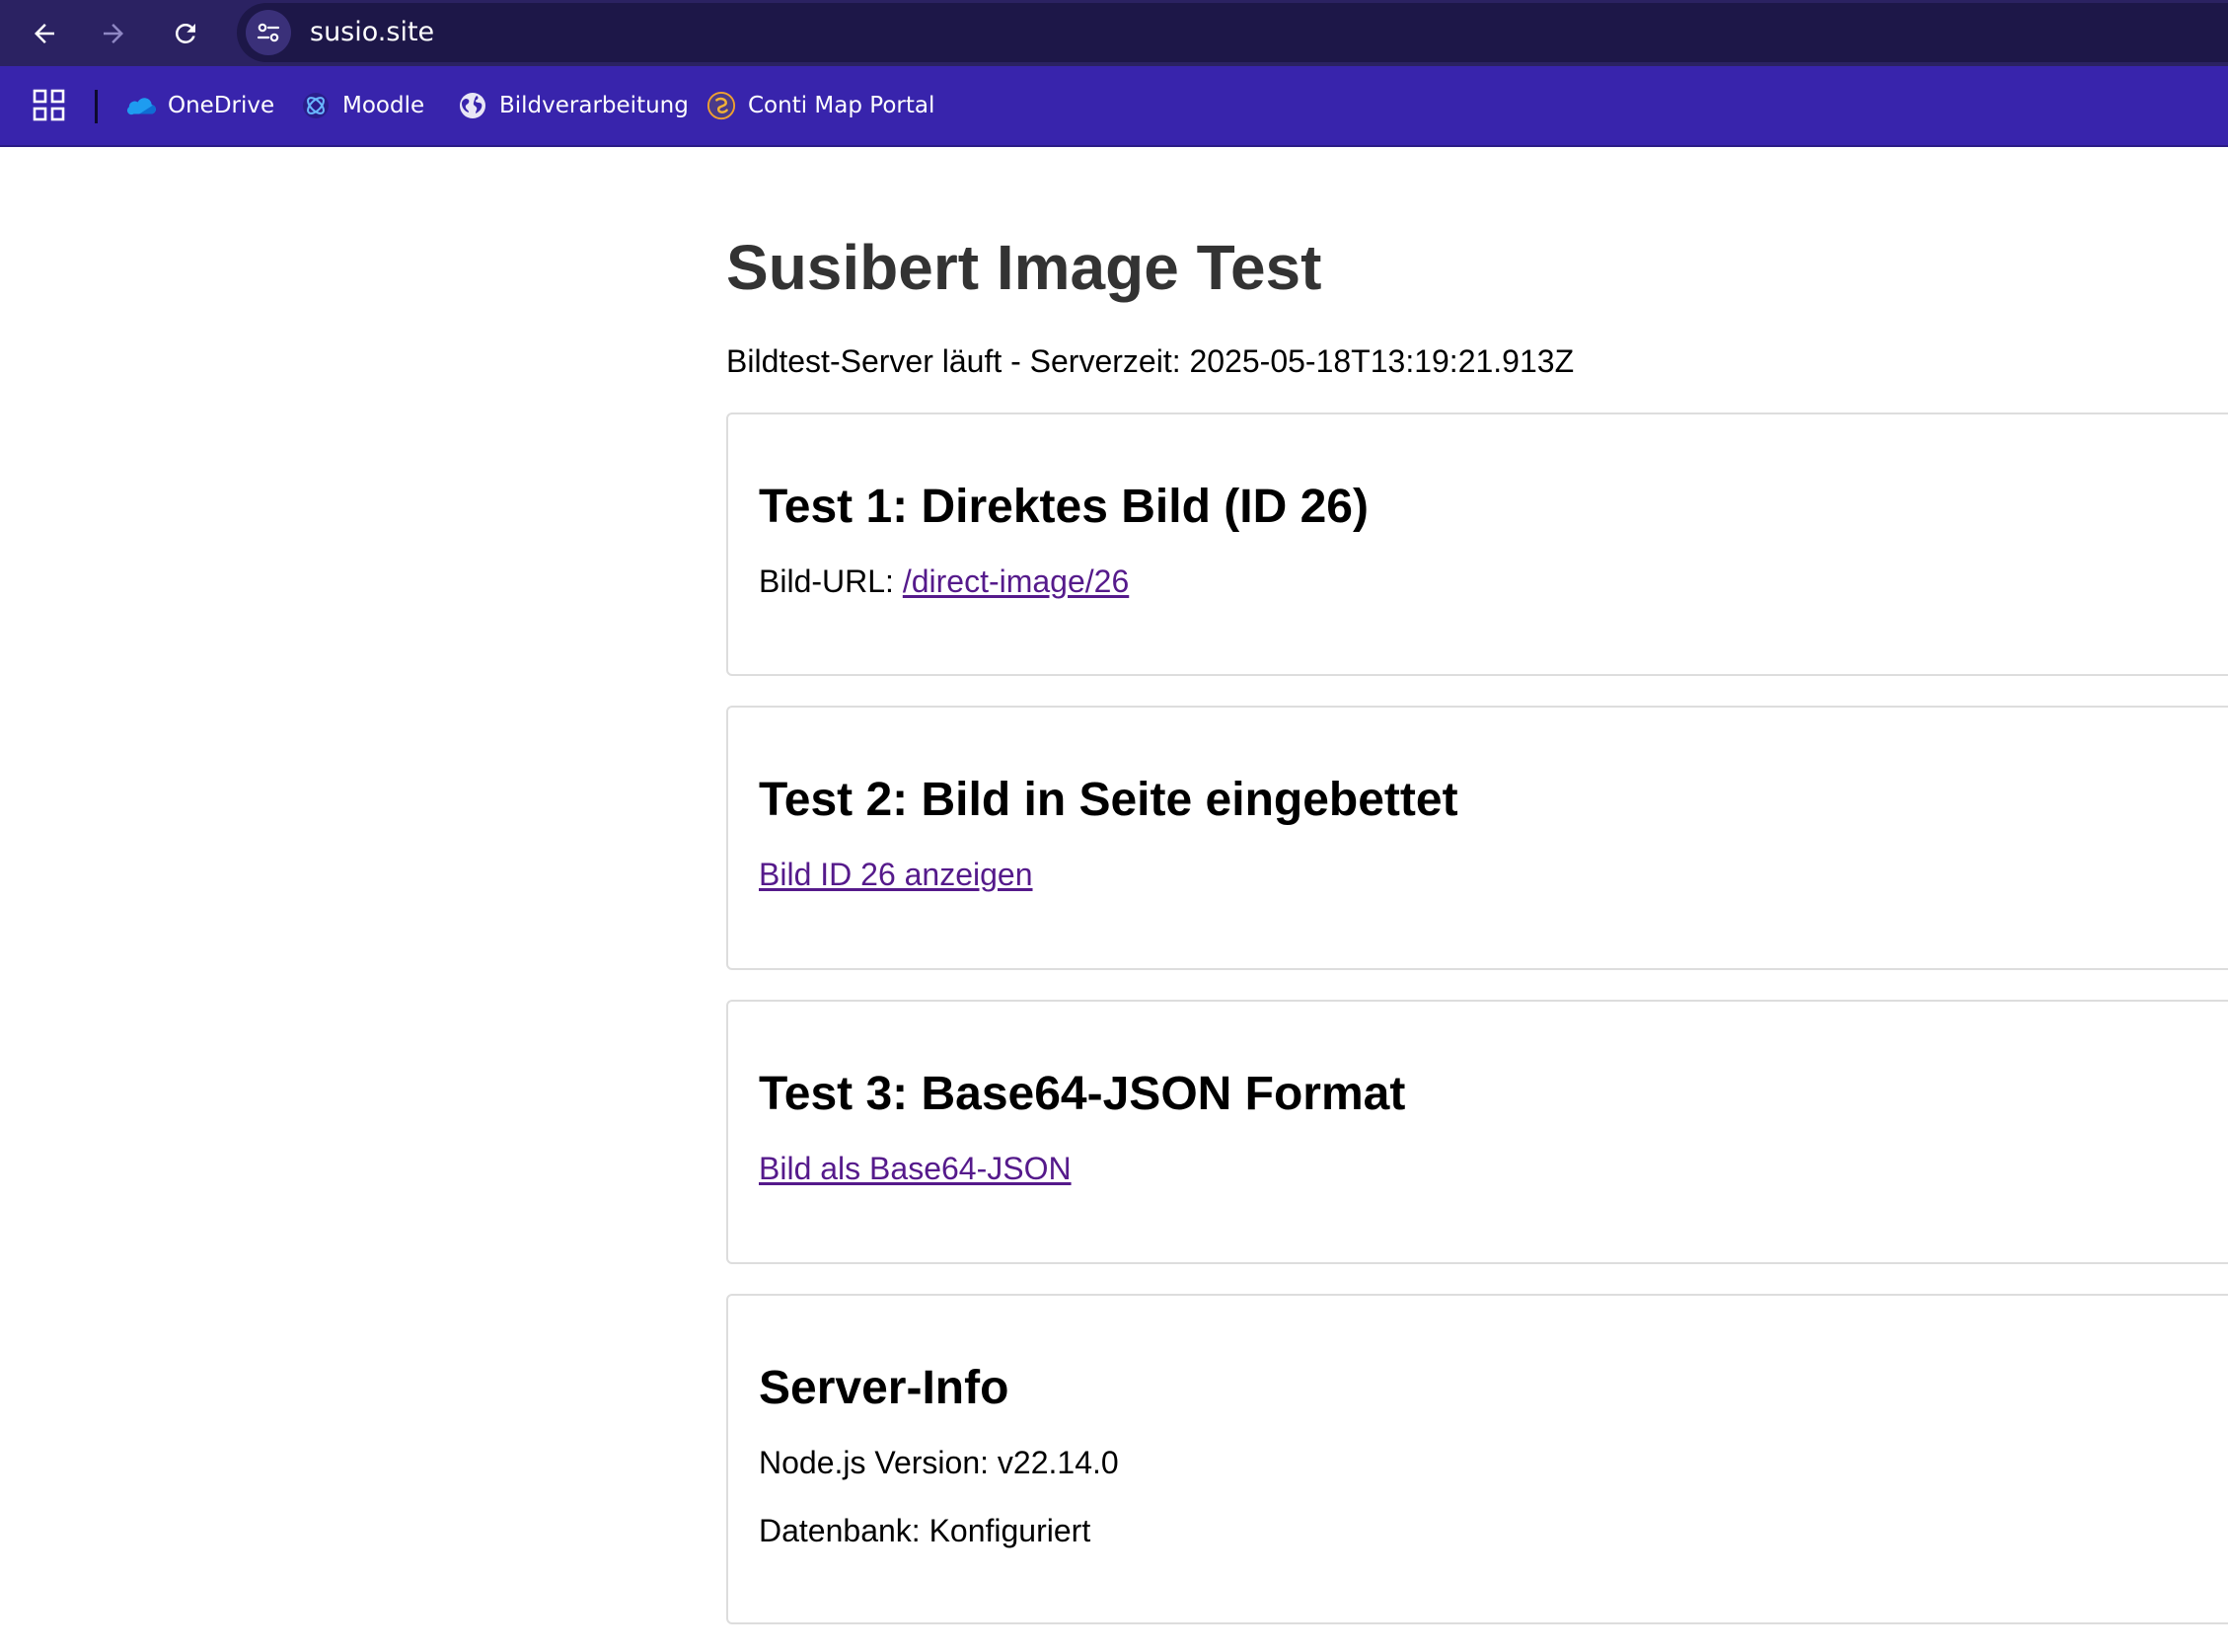 The image size is (2228, 1652). I want to click on reload-button, so click(185, 33).